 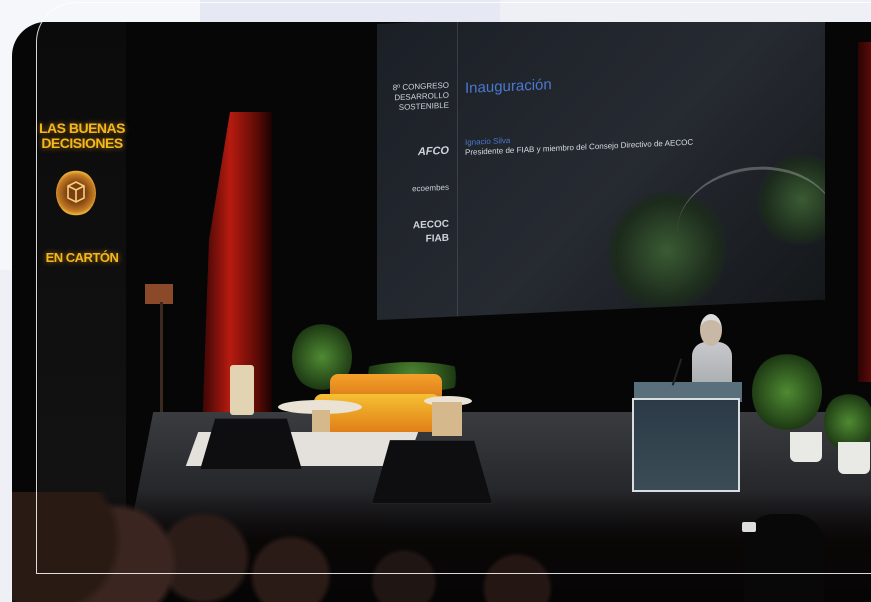 I want to click on organizer-aecoc: AECOC, so click(x=430, y=225).